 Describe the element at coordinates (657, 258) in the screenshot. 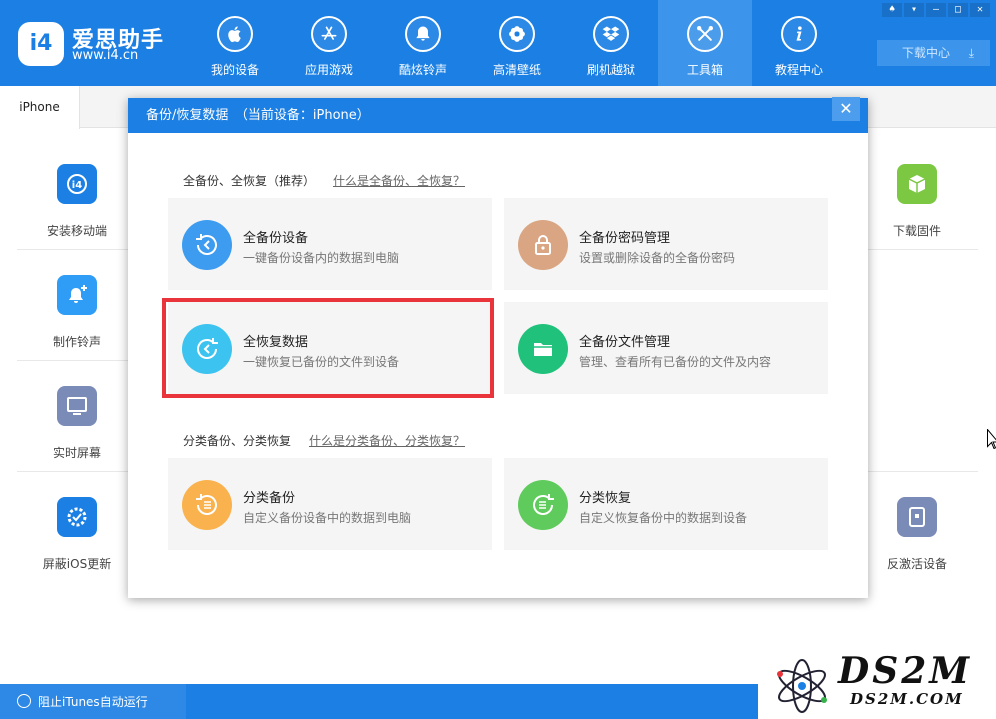

I see `card-desc: 设置或删除设备的全备份密码` at that location.